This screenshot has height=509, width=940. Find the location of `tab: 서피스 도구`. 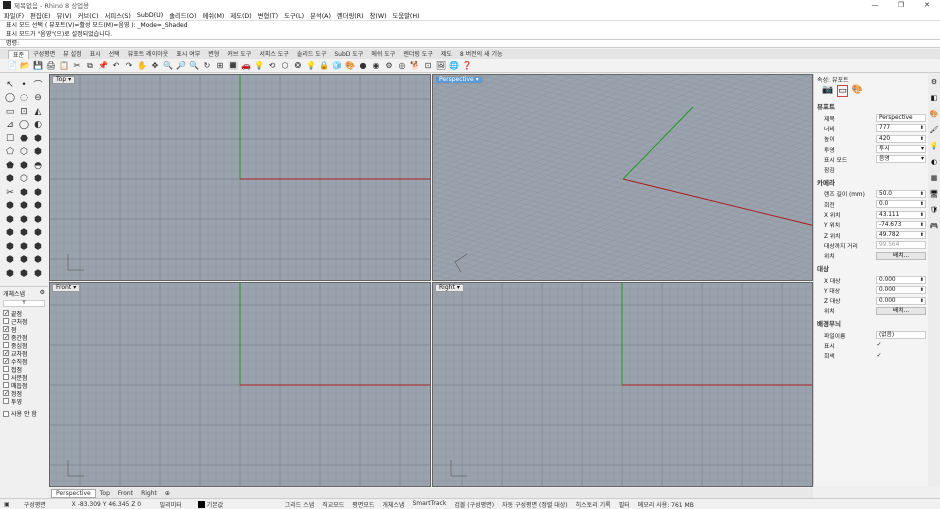

tab: 서피스 도구 is located at coordinates (274, 54).